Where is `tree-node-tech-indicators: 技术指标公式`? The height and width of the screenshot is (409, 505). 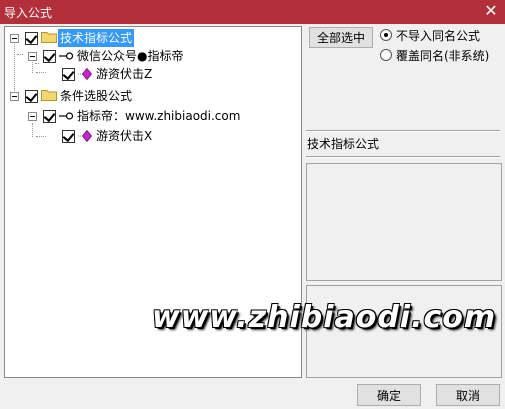
tree-node-tech-indicators: 技术指标公式 is located at coordinates (150, 38).